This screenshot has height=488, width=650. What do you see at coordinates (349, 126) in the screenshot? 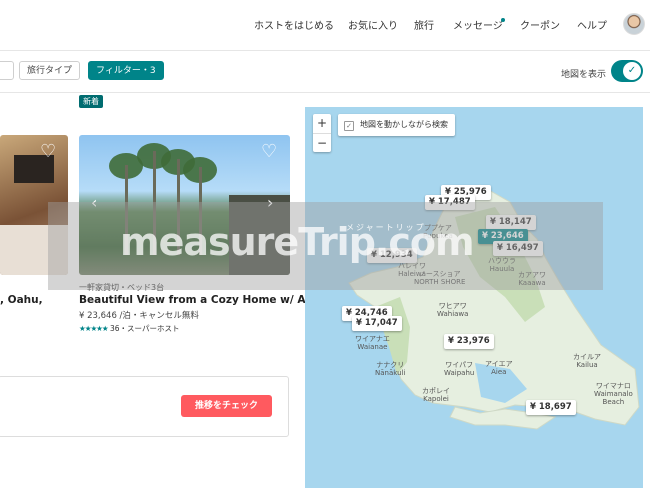
I see `checkbox-icon: ✓` at bounding box center [349, 126].